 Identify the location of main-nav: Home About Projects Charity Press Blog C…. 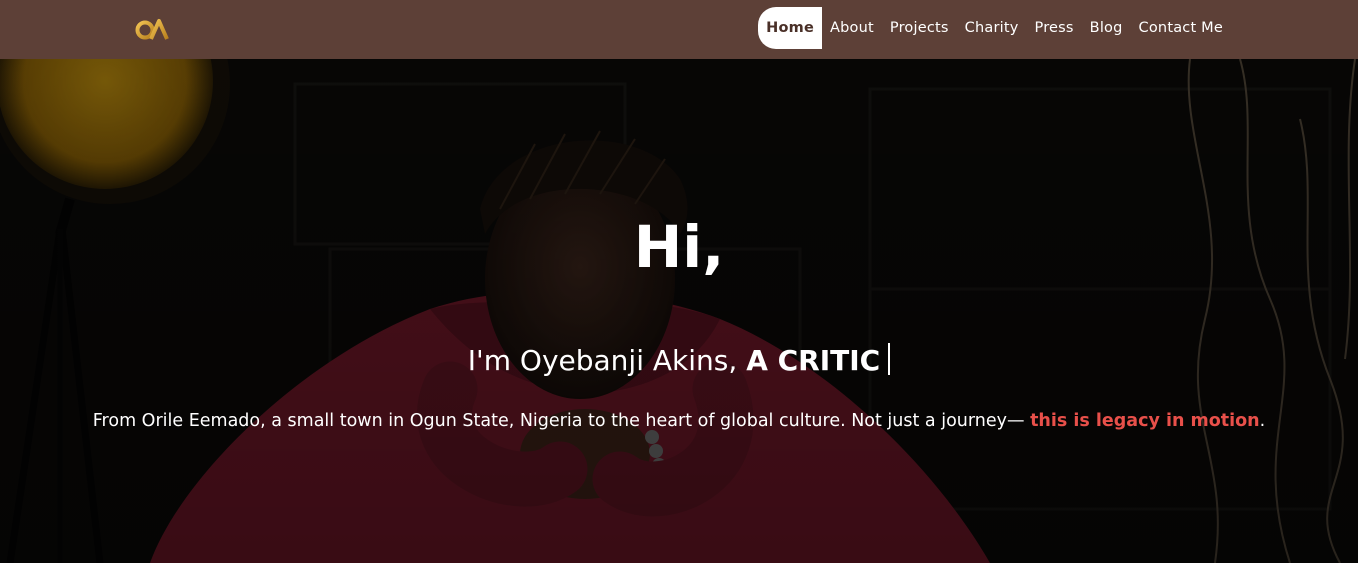
(994, 28).